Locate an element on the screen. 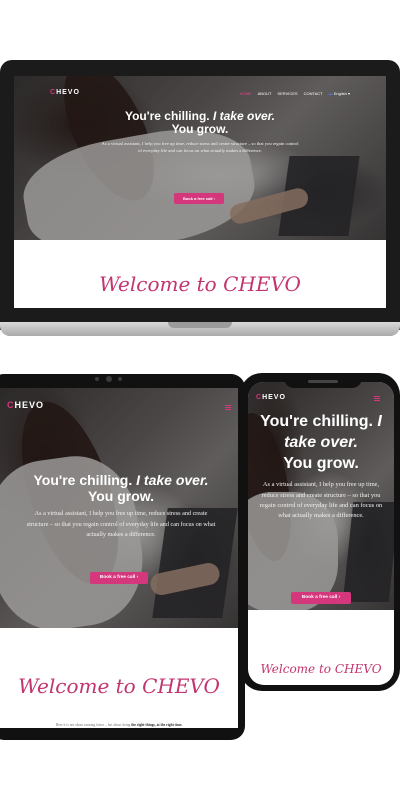 Image resolution: width=400 pixels, height=800 pixels. nav-contact: CONTACT is located at coordinates (313, 93).